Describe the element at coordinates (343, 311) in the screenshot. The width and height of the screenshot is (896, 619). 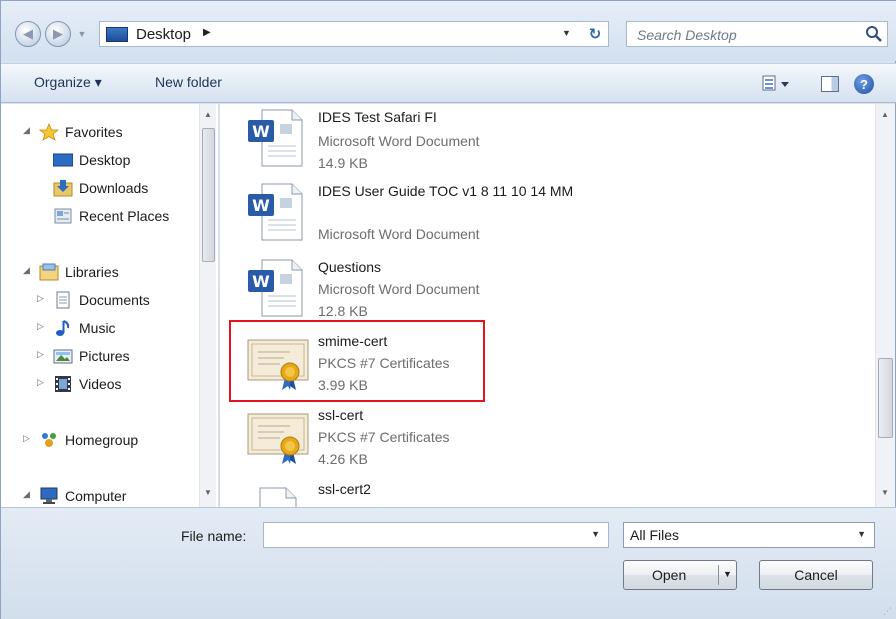
I see `file-size: 12.8 KB` at that location.